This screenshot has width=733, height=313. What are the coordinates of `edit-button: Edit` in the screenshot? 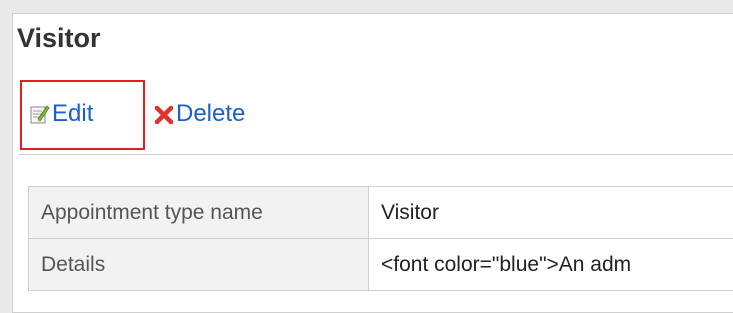 It's located at (61, 114).